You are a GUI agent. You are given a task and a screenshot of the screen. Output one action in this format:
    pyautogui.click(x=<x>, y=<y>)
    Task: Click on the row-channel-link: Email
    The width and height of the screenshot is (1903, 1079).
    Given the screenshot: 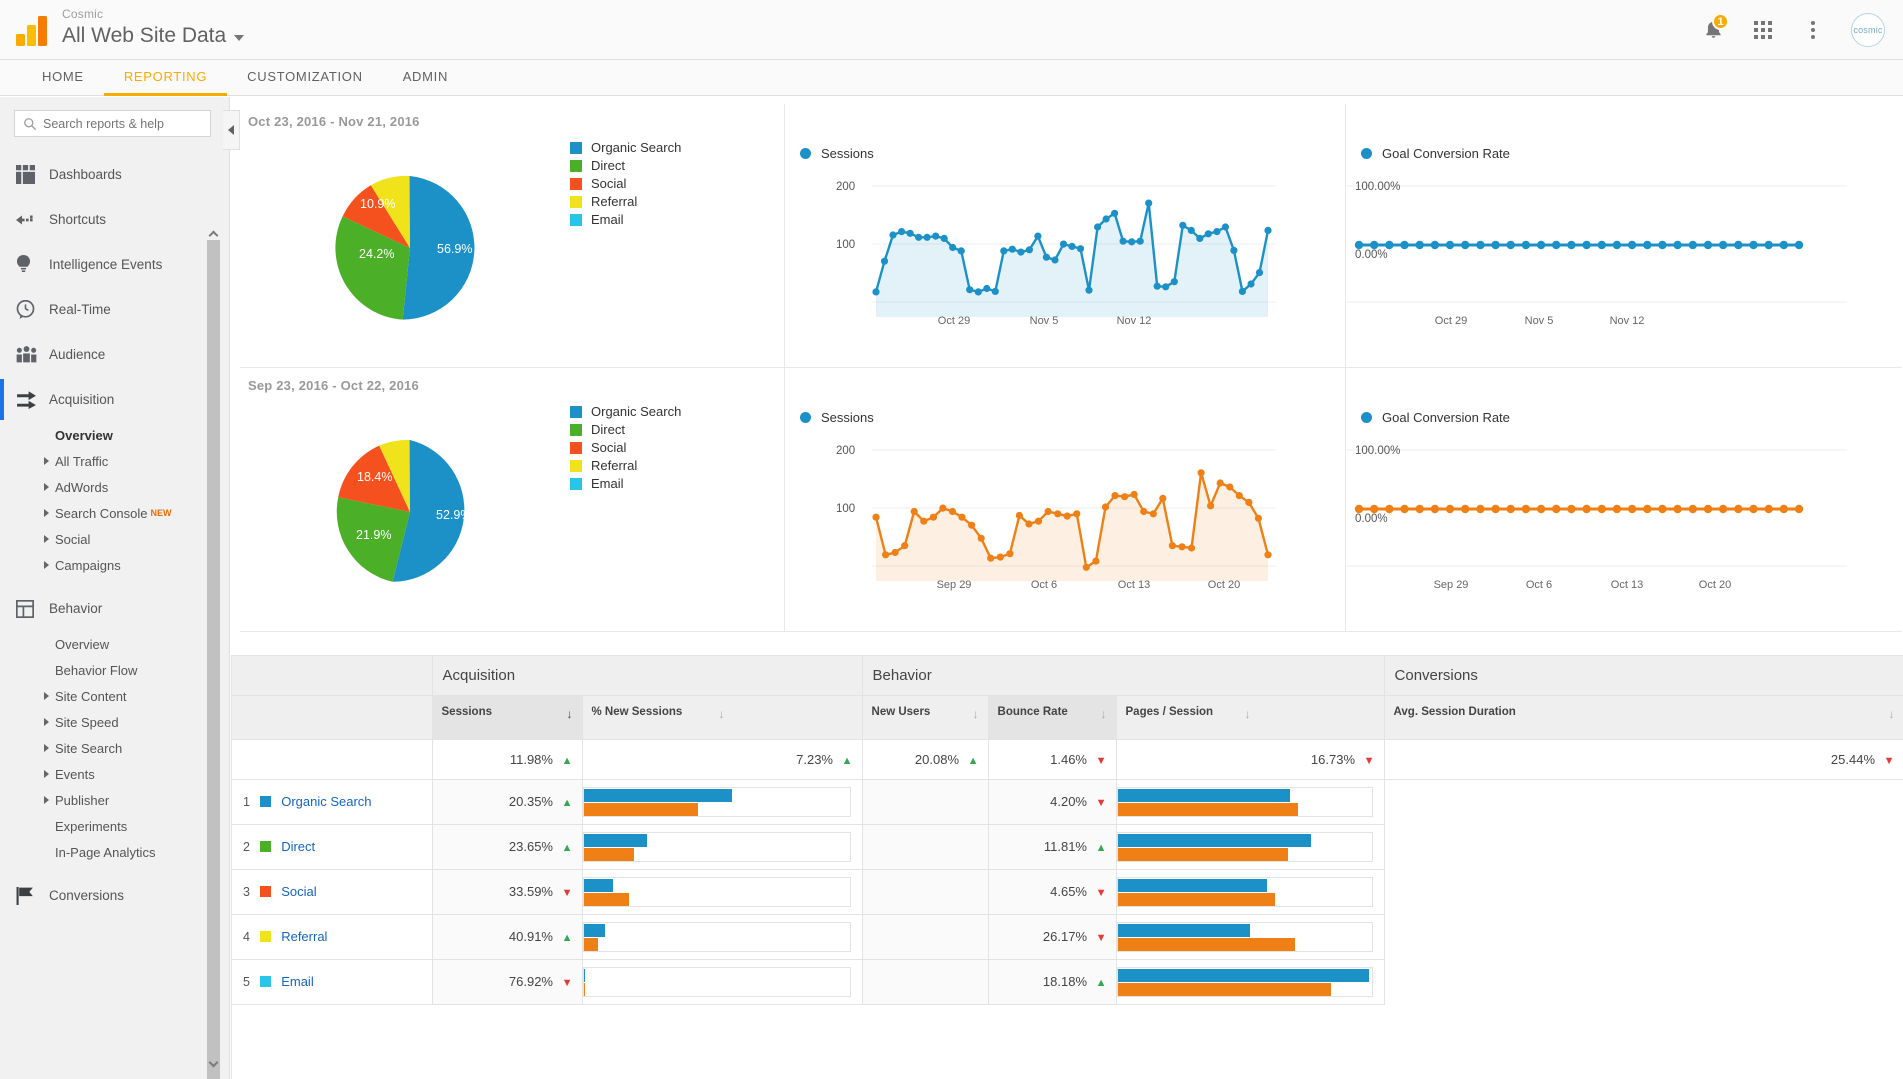 What is the action you would take?
    pyautogui.click(x=297, y=981)
    